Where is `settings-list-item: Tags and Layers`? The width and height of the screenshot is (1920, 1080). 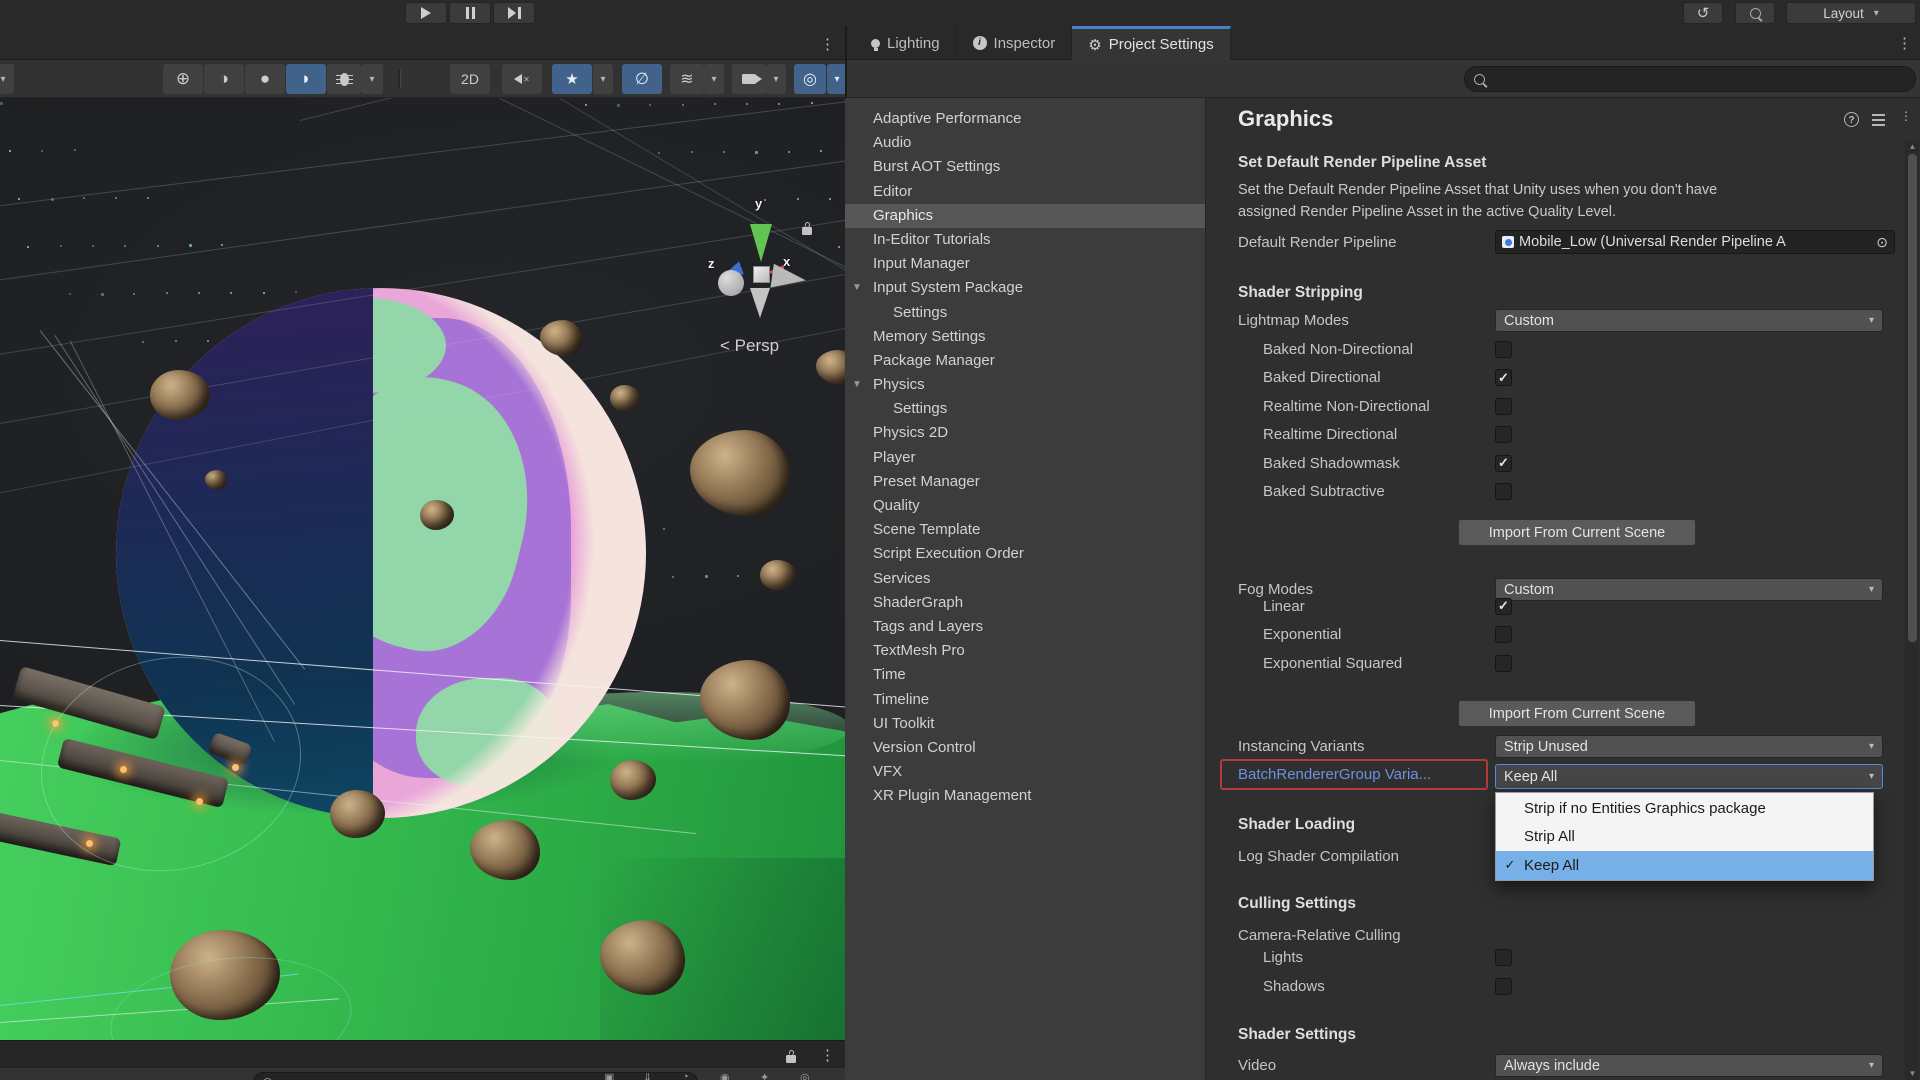
settings-list-item: Tags and Layers is located at coordinates (1025, 627).